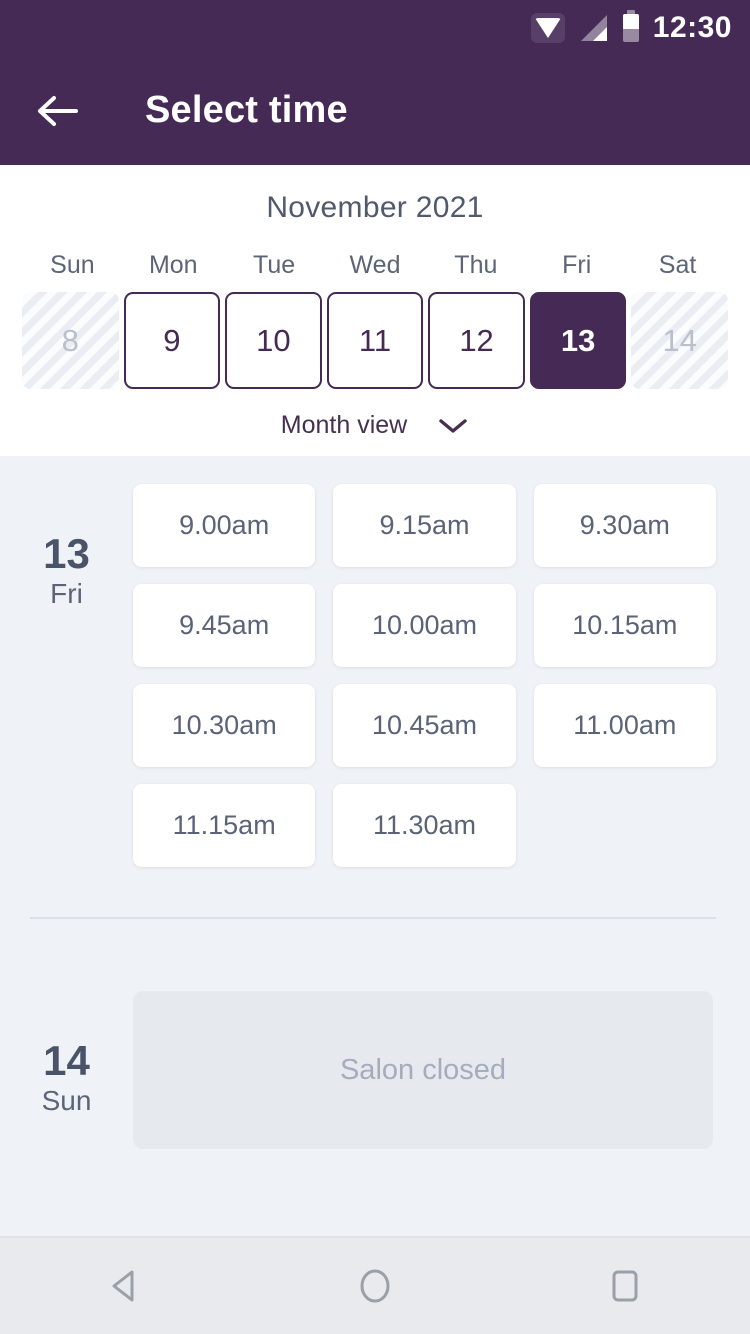 The image size is (750, 1334). Describe the element at coordinates (173, 265) in the screenshot. I see `weekday-label: Mon` at that location.